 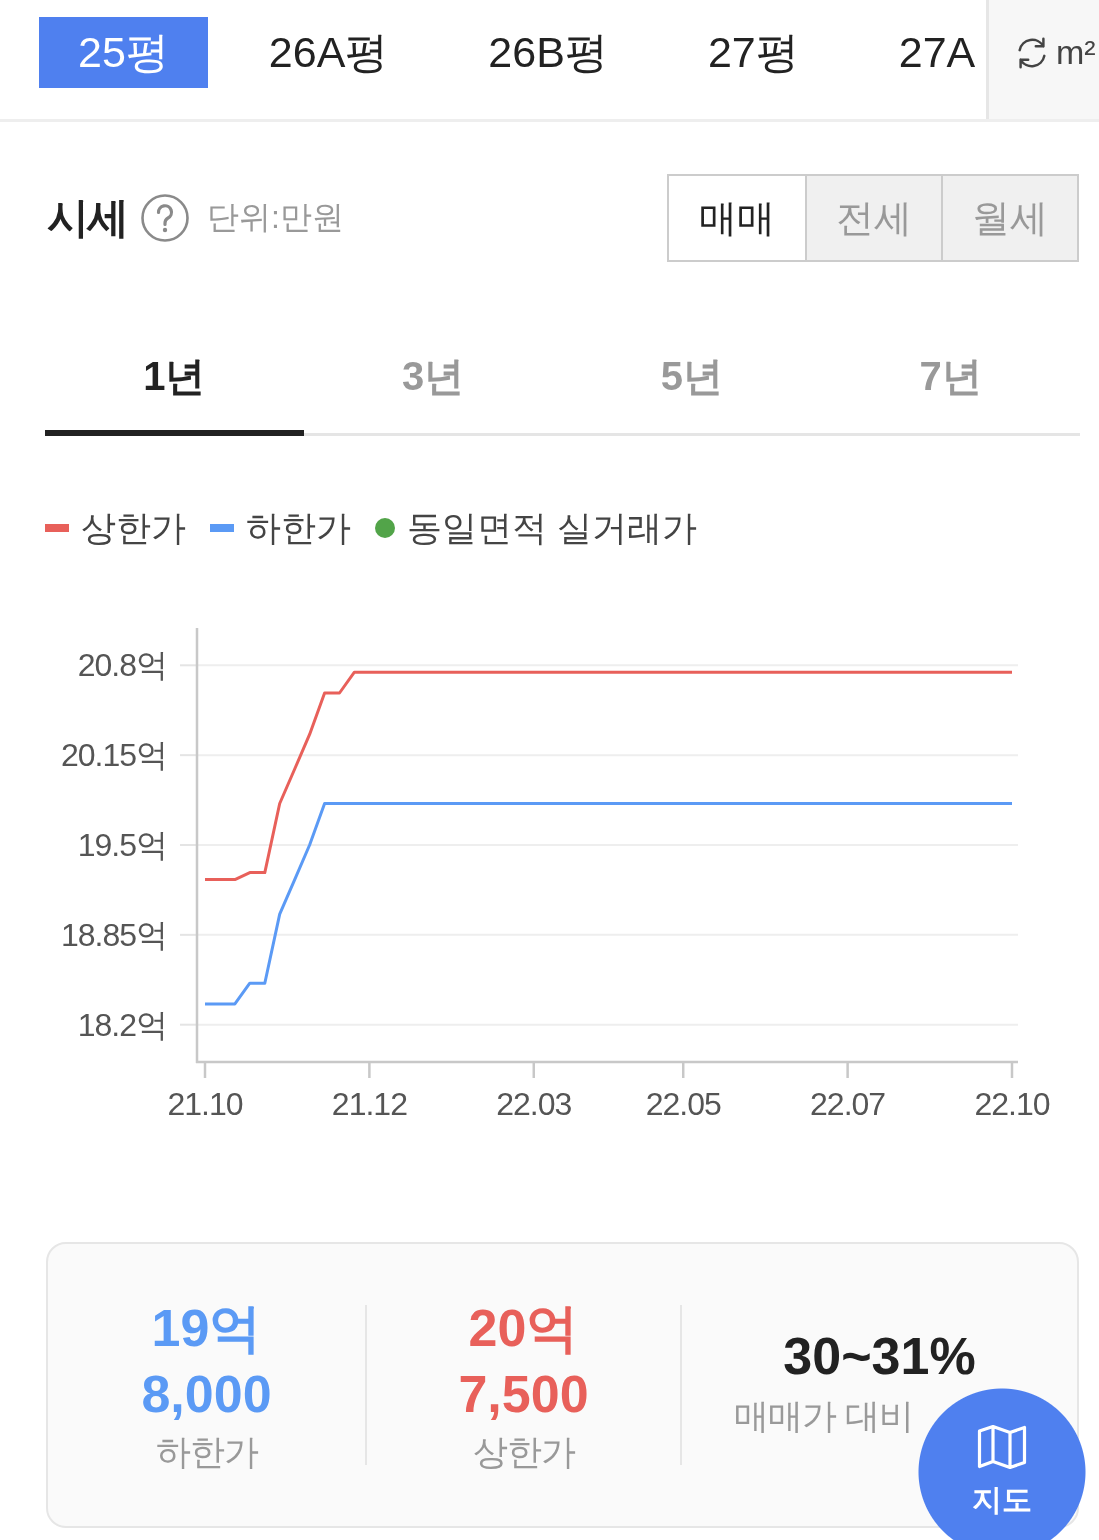 What do you see at coordinates (206, 1361) in the screenshot?
I see `price-value: 19억 8,000` at bounding box center [206, 1361].